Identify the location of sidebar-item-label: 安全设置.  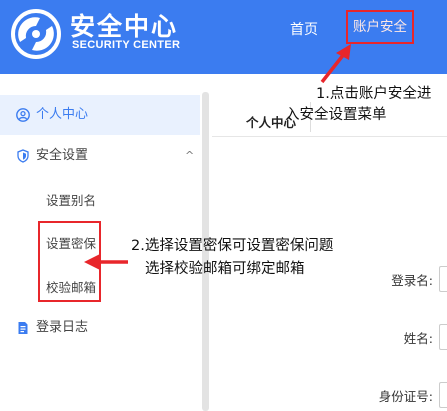
(62, 155).